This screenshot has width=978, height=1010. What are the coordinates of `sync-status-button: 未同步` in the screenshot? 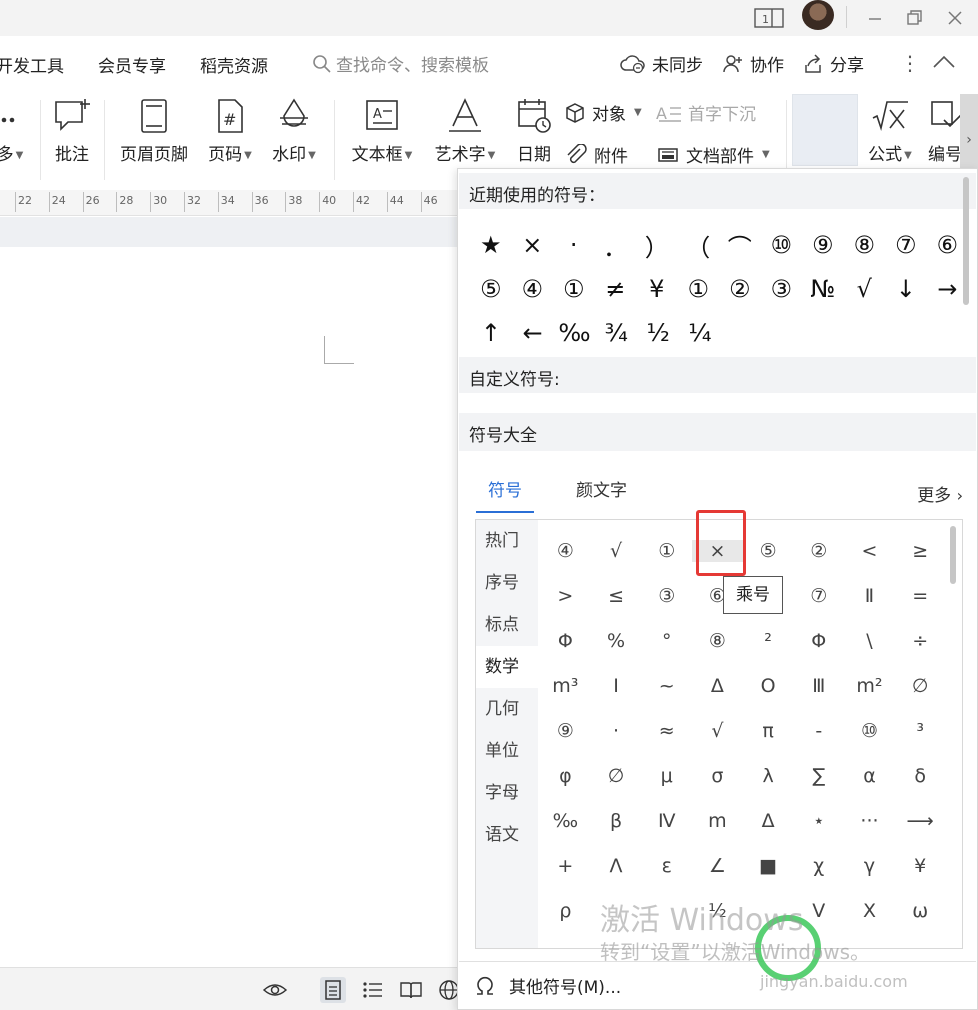 It's located at (661, 63).